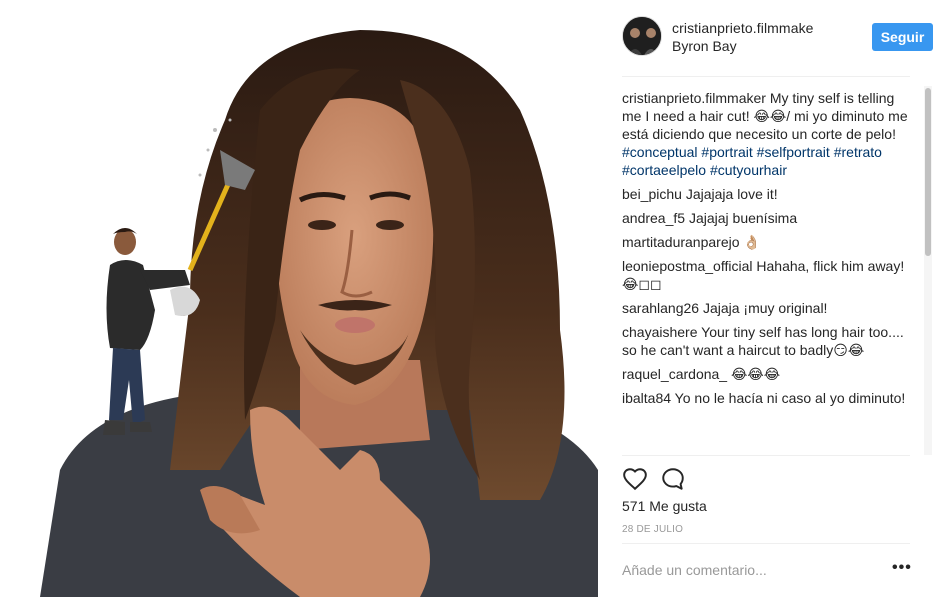 Image resolution: width=934 pixels, height=597 pixels. Describe the element at coordinates (664, 170) in the screenshot. I see `hashtag: #cortaeelpelo` at that location.